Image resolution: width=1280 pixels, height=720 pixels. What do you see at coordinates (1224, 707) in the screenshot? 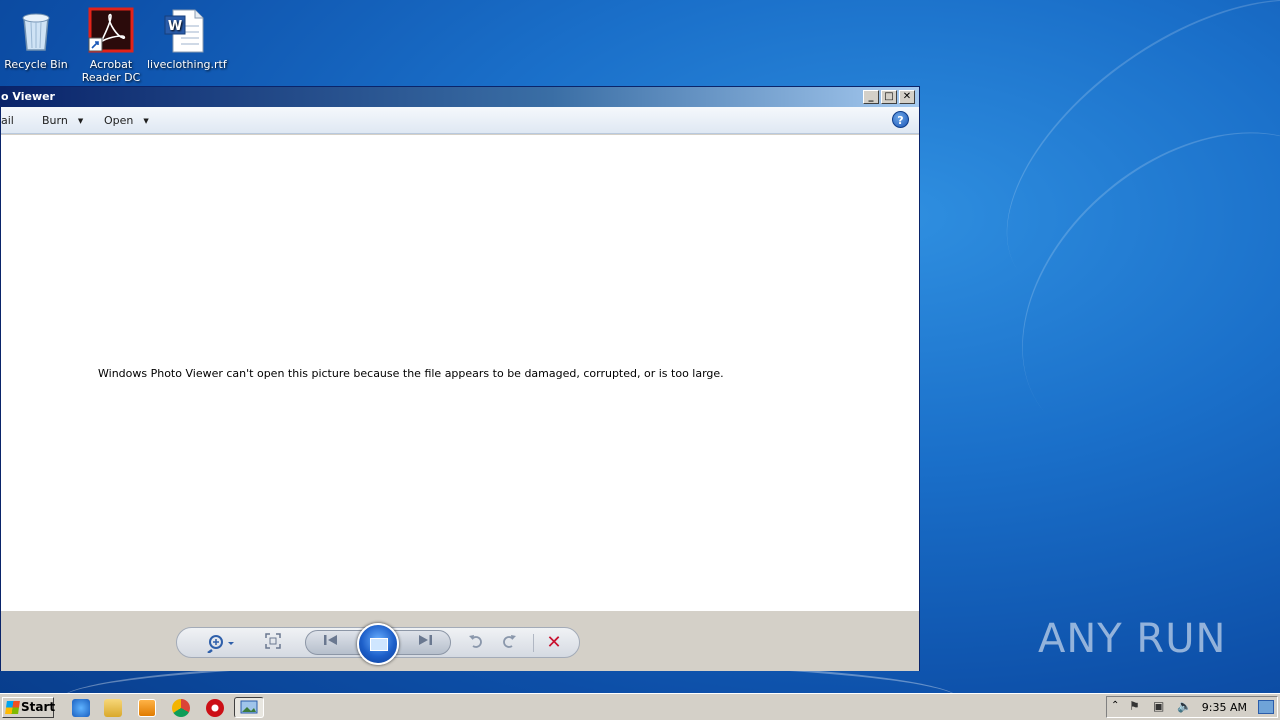
I see `clock: 9:35 AM` at bounding box center [1224, 707].